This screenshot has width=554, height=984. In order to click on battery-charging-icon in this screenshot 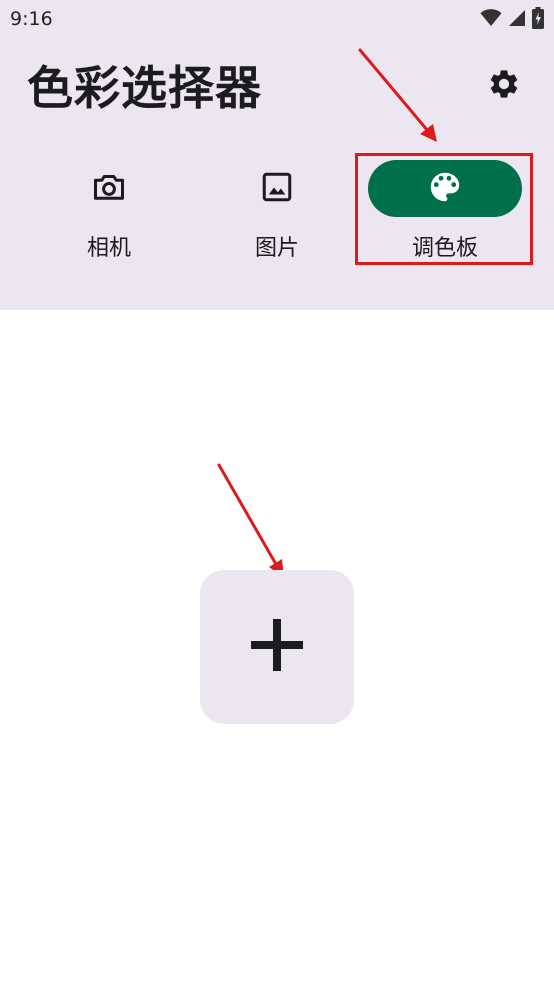, I will do `click(538, 18)`.